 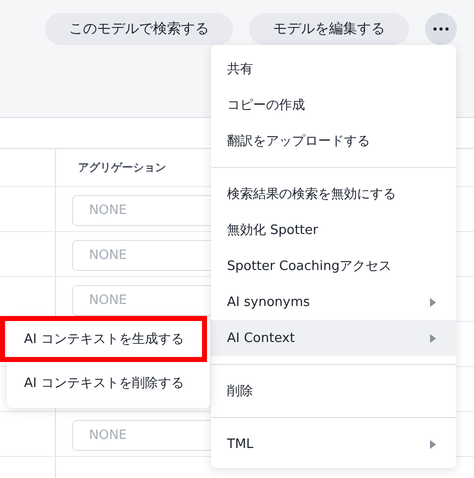 What do you see at coordinates (240, 391) in the screenshot?
I see `menu-item-label: 削除` at bounding box center [240, 391].